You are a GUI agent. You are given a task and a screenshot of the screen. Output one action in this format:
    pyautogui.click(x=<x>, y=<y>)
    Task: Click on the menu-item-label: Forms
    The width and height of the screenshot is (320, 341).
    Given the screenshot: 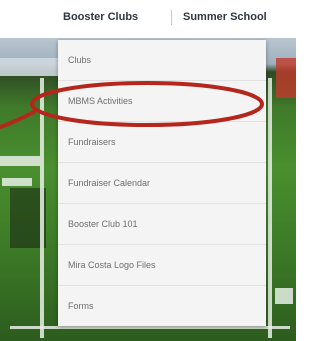 What is the action you would take?
    pyautogui.click(x=81, y=306)
    